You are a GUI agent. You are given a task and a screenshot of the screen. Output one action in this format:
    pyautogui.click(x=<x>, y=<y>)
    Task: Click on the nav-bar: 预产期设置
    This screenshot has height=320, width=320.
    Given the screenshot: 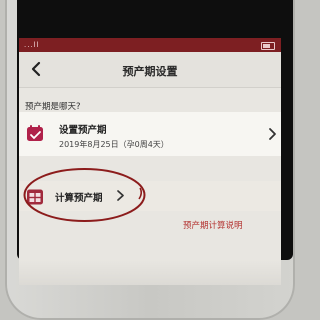 What is the action you would take?
    pyautogui.click(x=150, y=70)
    